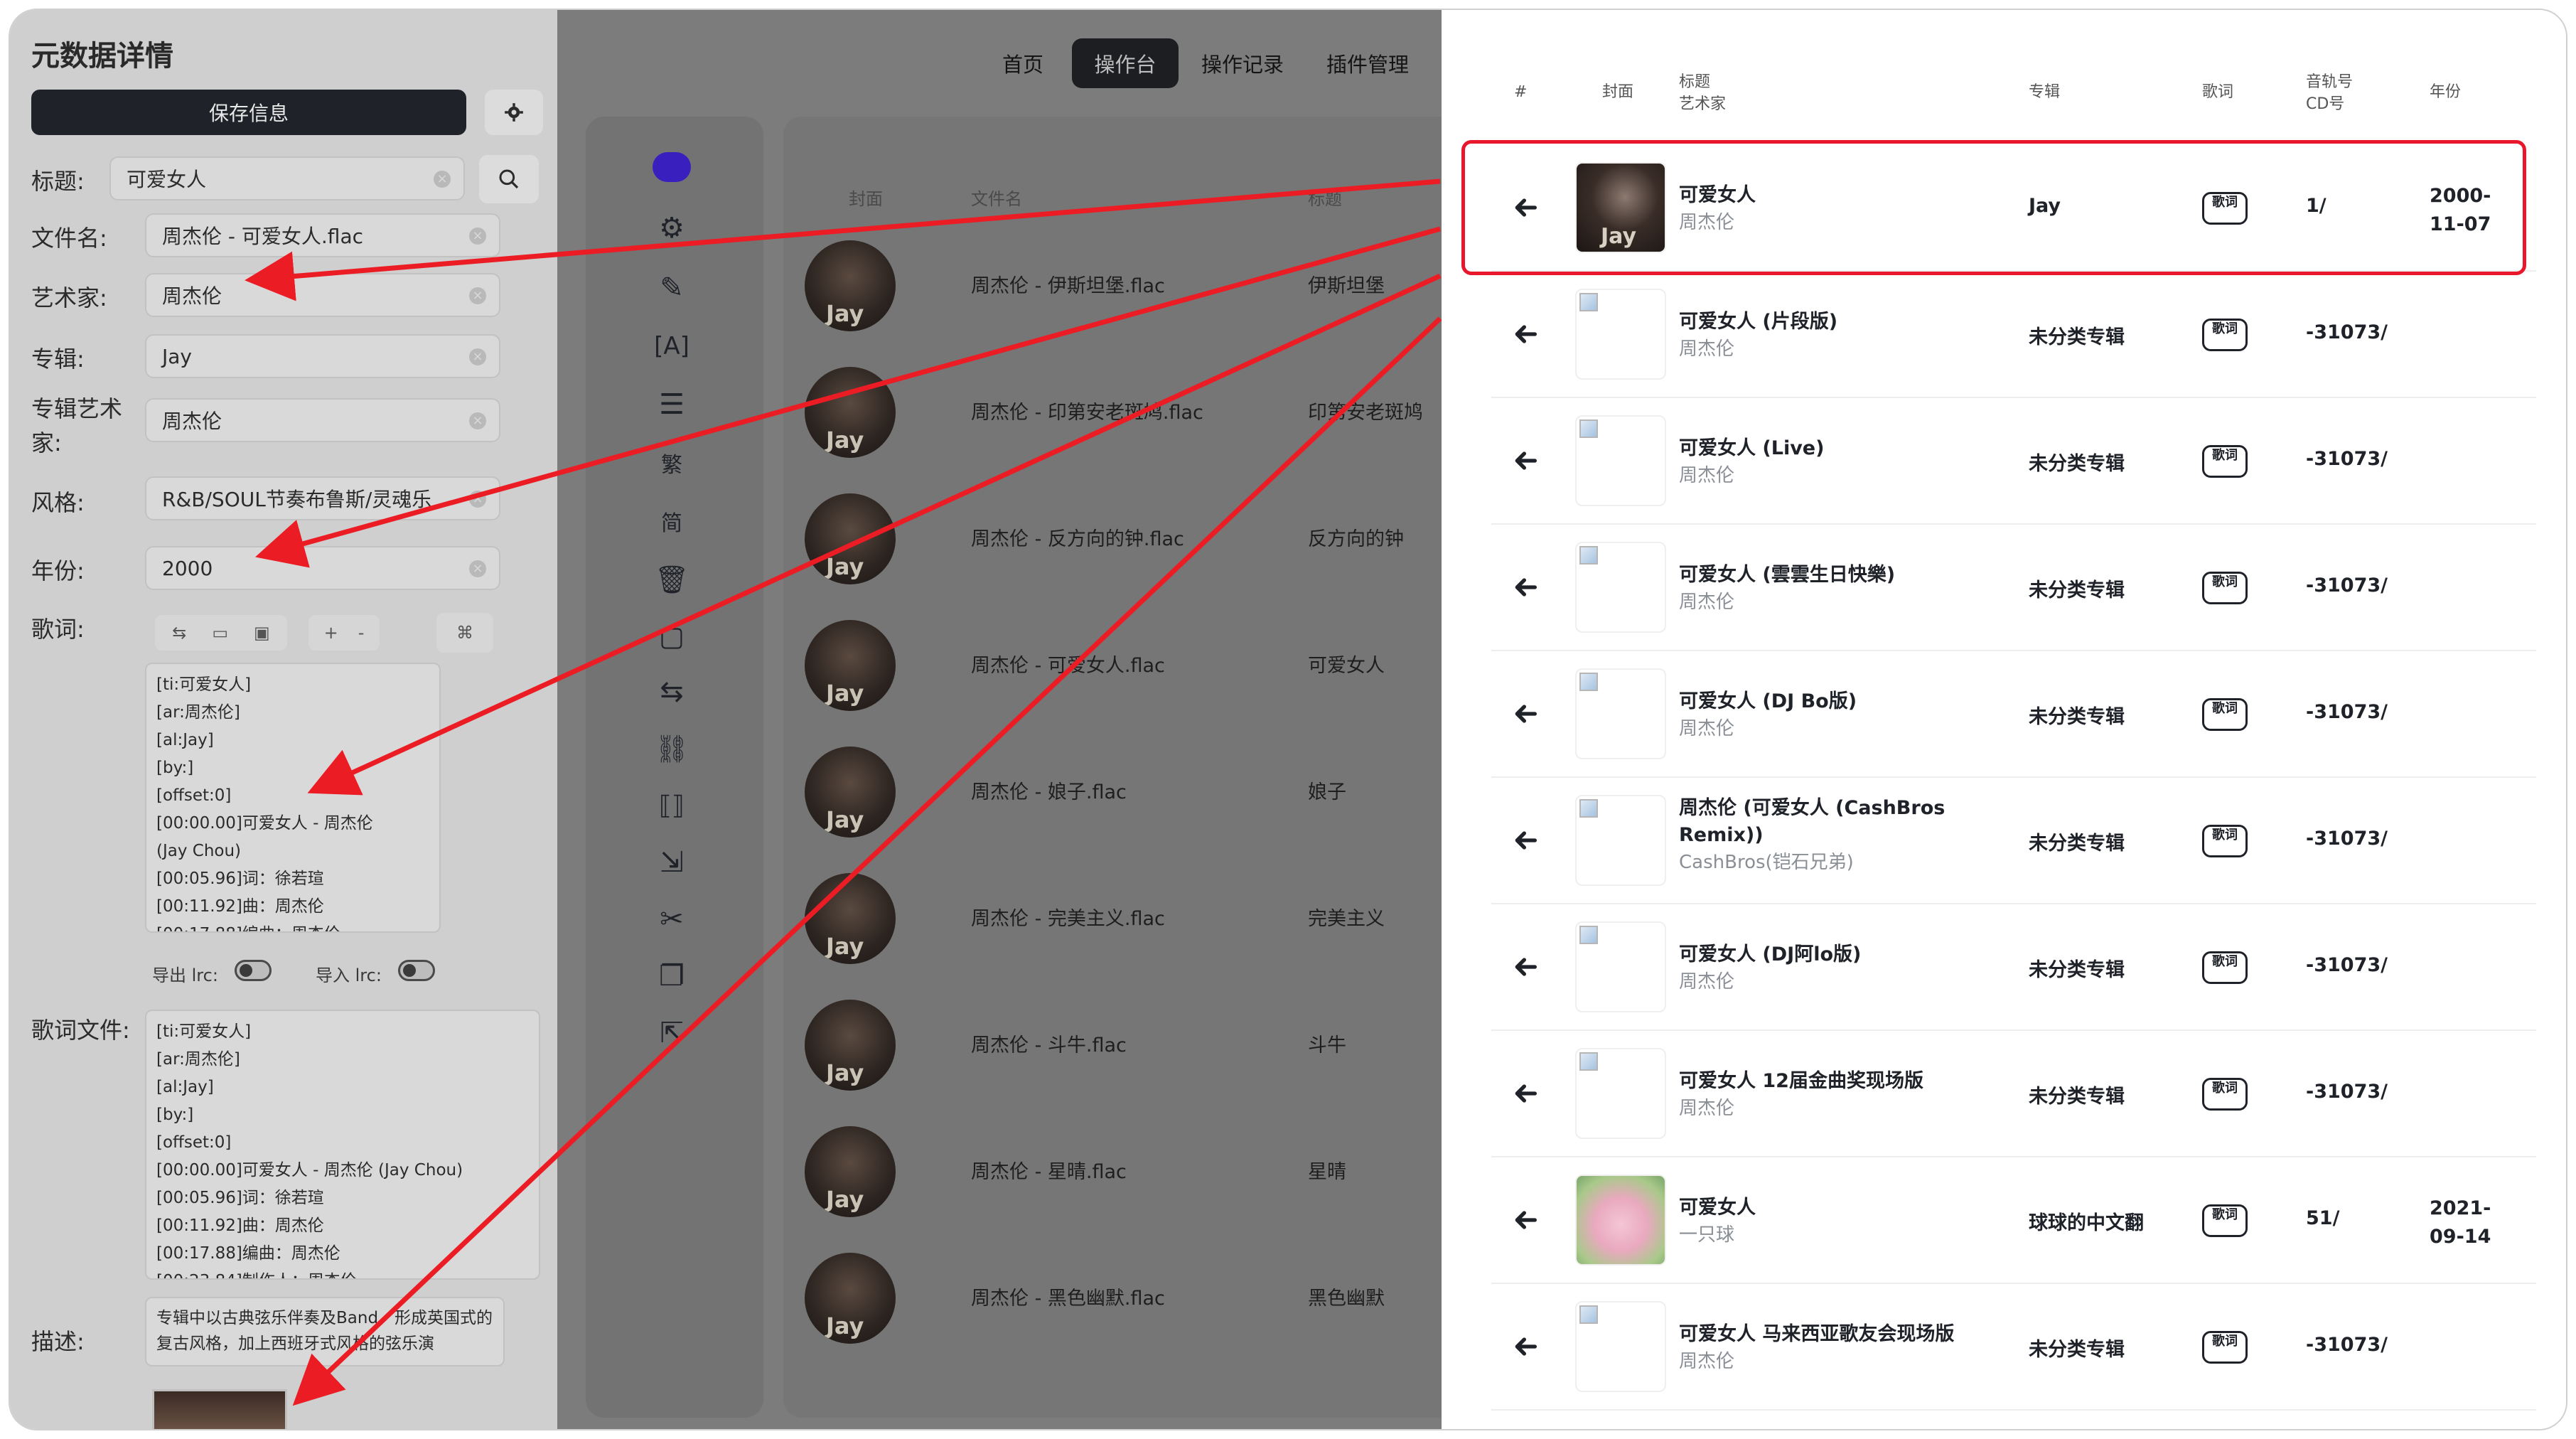 This screenshot has width=2576, height=1439. What do you see at coordinates (2013, 1220) in the screenshot?
I see `result-row: 可爱女人 一只球 球球的中文翻 歌词 51/2021- 09-14` at bounding box center [2013, 1220].